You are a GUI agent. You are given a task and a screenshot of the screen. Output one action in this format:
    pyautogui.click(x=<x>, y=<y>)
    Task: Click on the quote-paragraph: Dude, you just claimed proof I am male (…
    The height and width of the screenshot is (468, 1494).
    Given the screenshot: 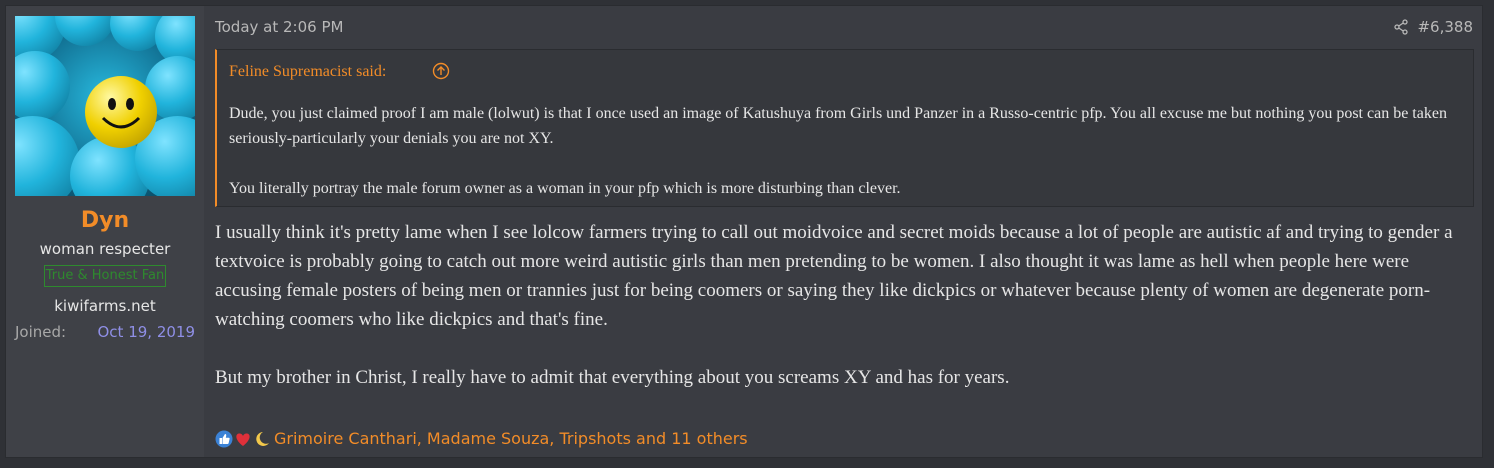 What is the action you would take?
    pyautogui.click(x=838, y=126)
    